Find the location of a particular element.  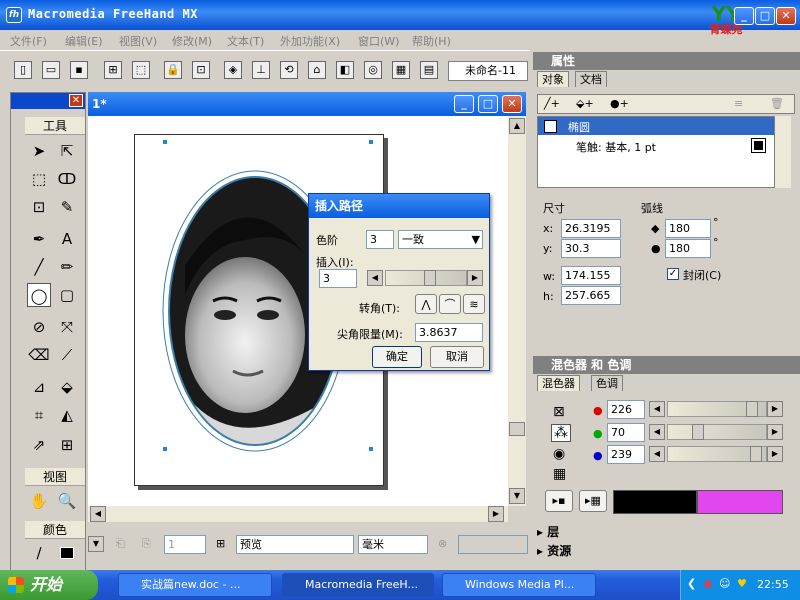

menu-file: 文件(F) is located at coordinates (28, 41).